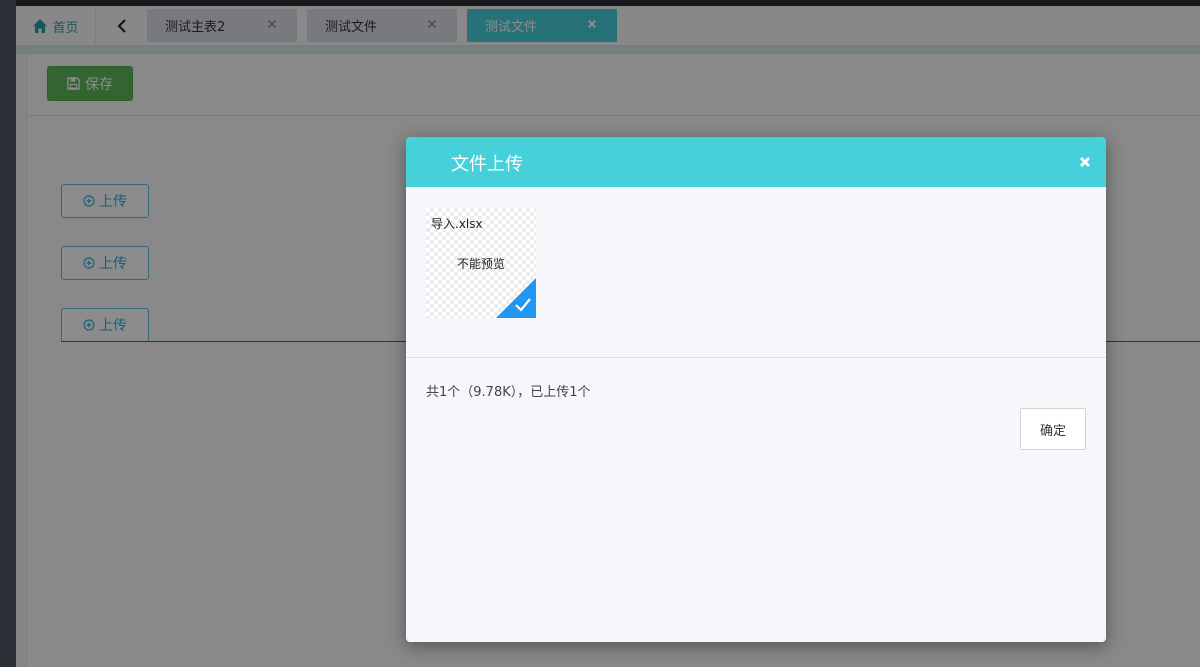  I want to click on no-preview-text: 不能预览, so click(480, 264).